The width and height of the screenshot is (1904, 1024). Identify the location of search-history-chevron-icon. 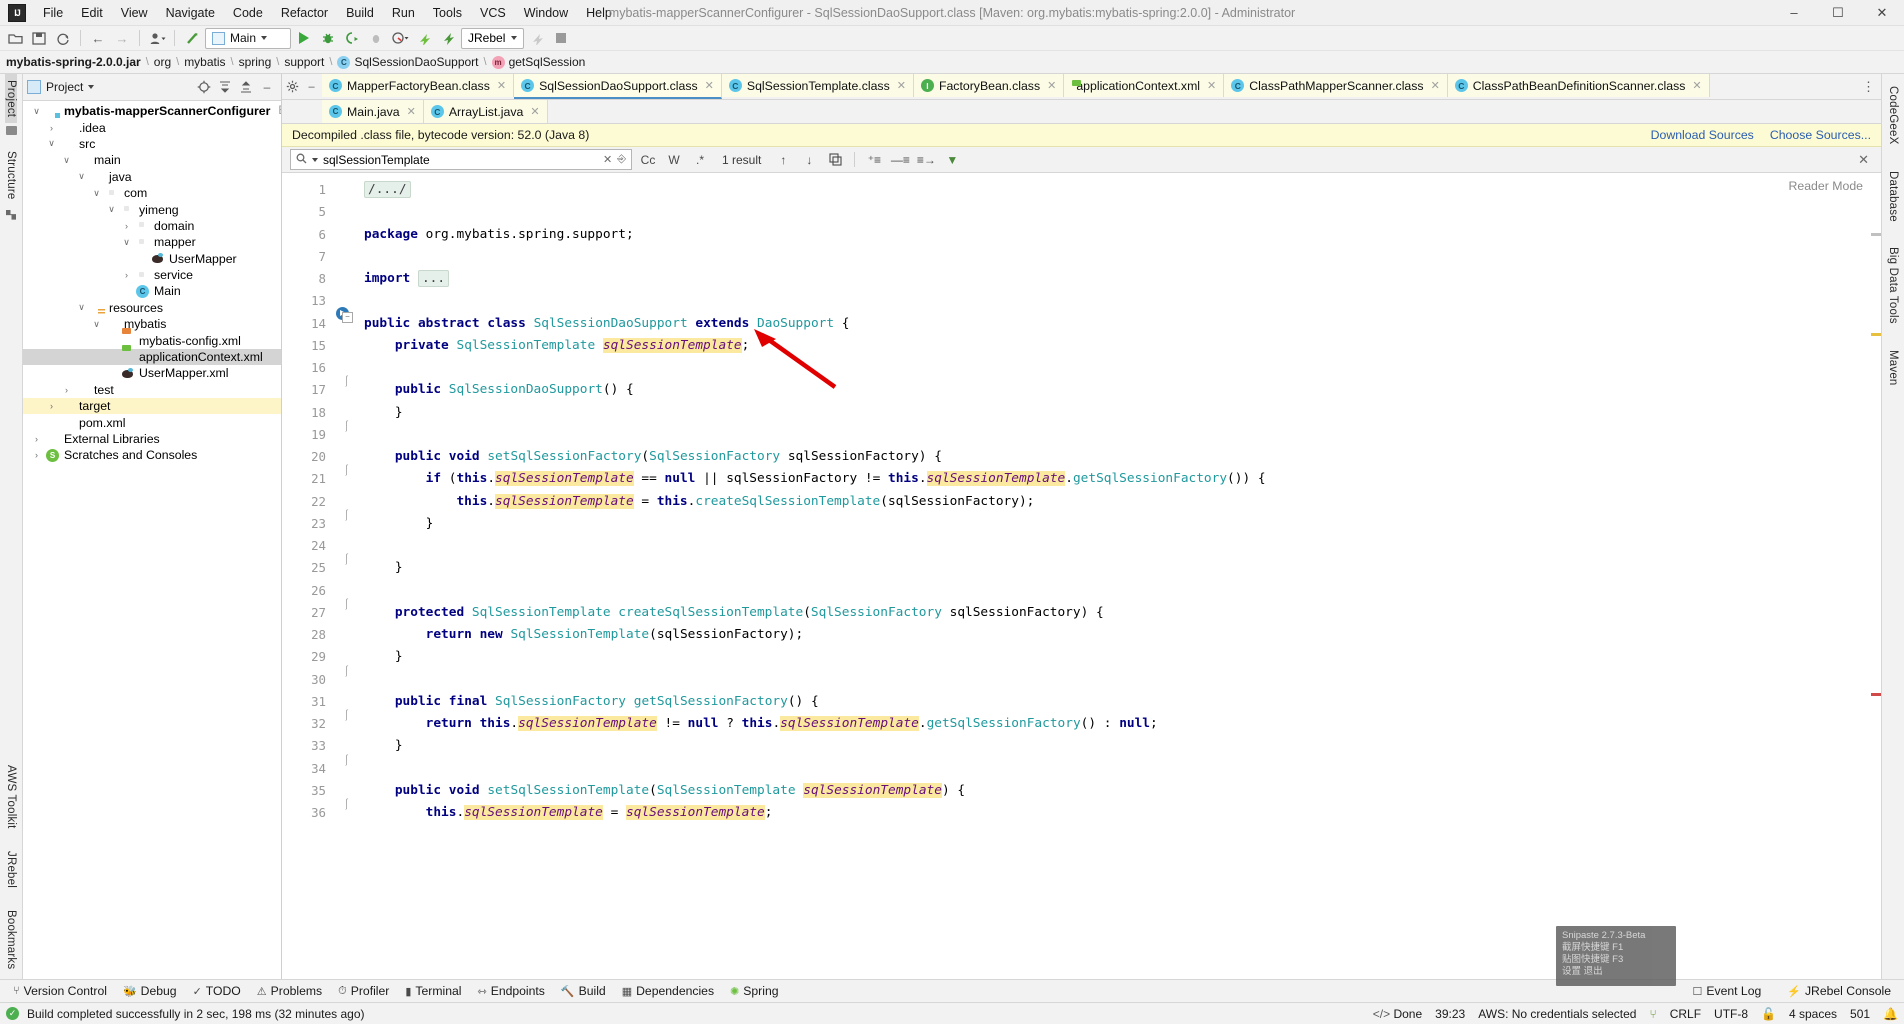
(315, 159).